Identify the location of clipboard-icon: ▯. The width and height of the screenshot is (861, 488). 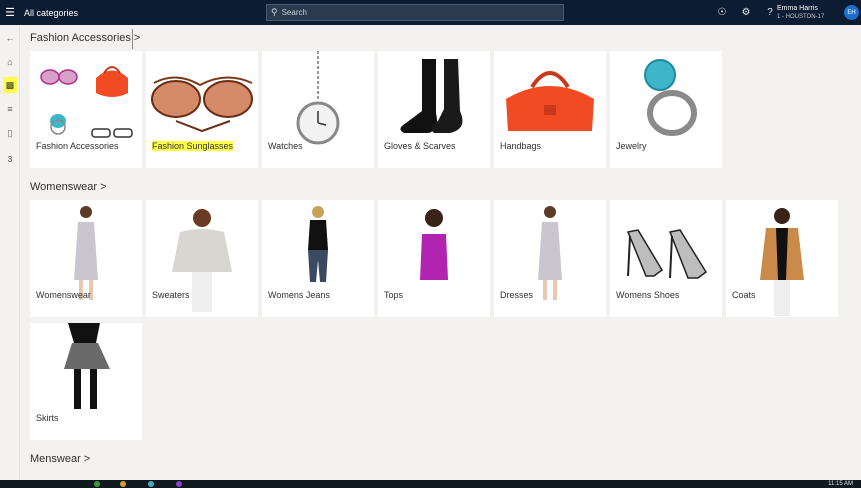
(10, 133).